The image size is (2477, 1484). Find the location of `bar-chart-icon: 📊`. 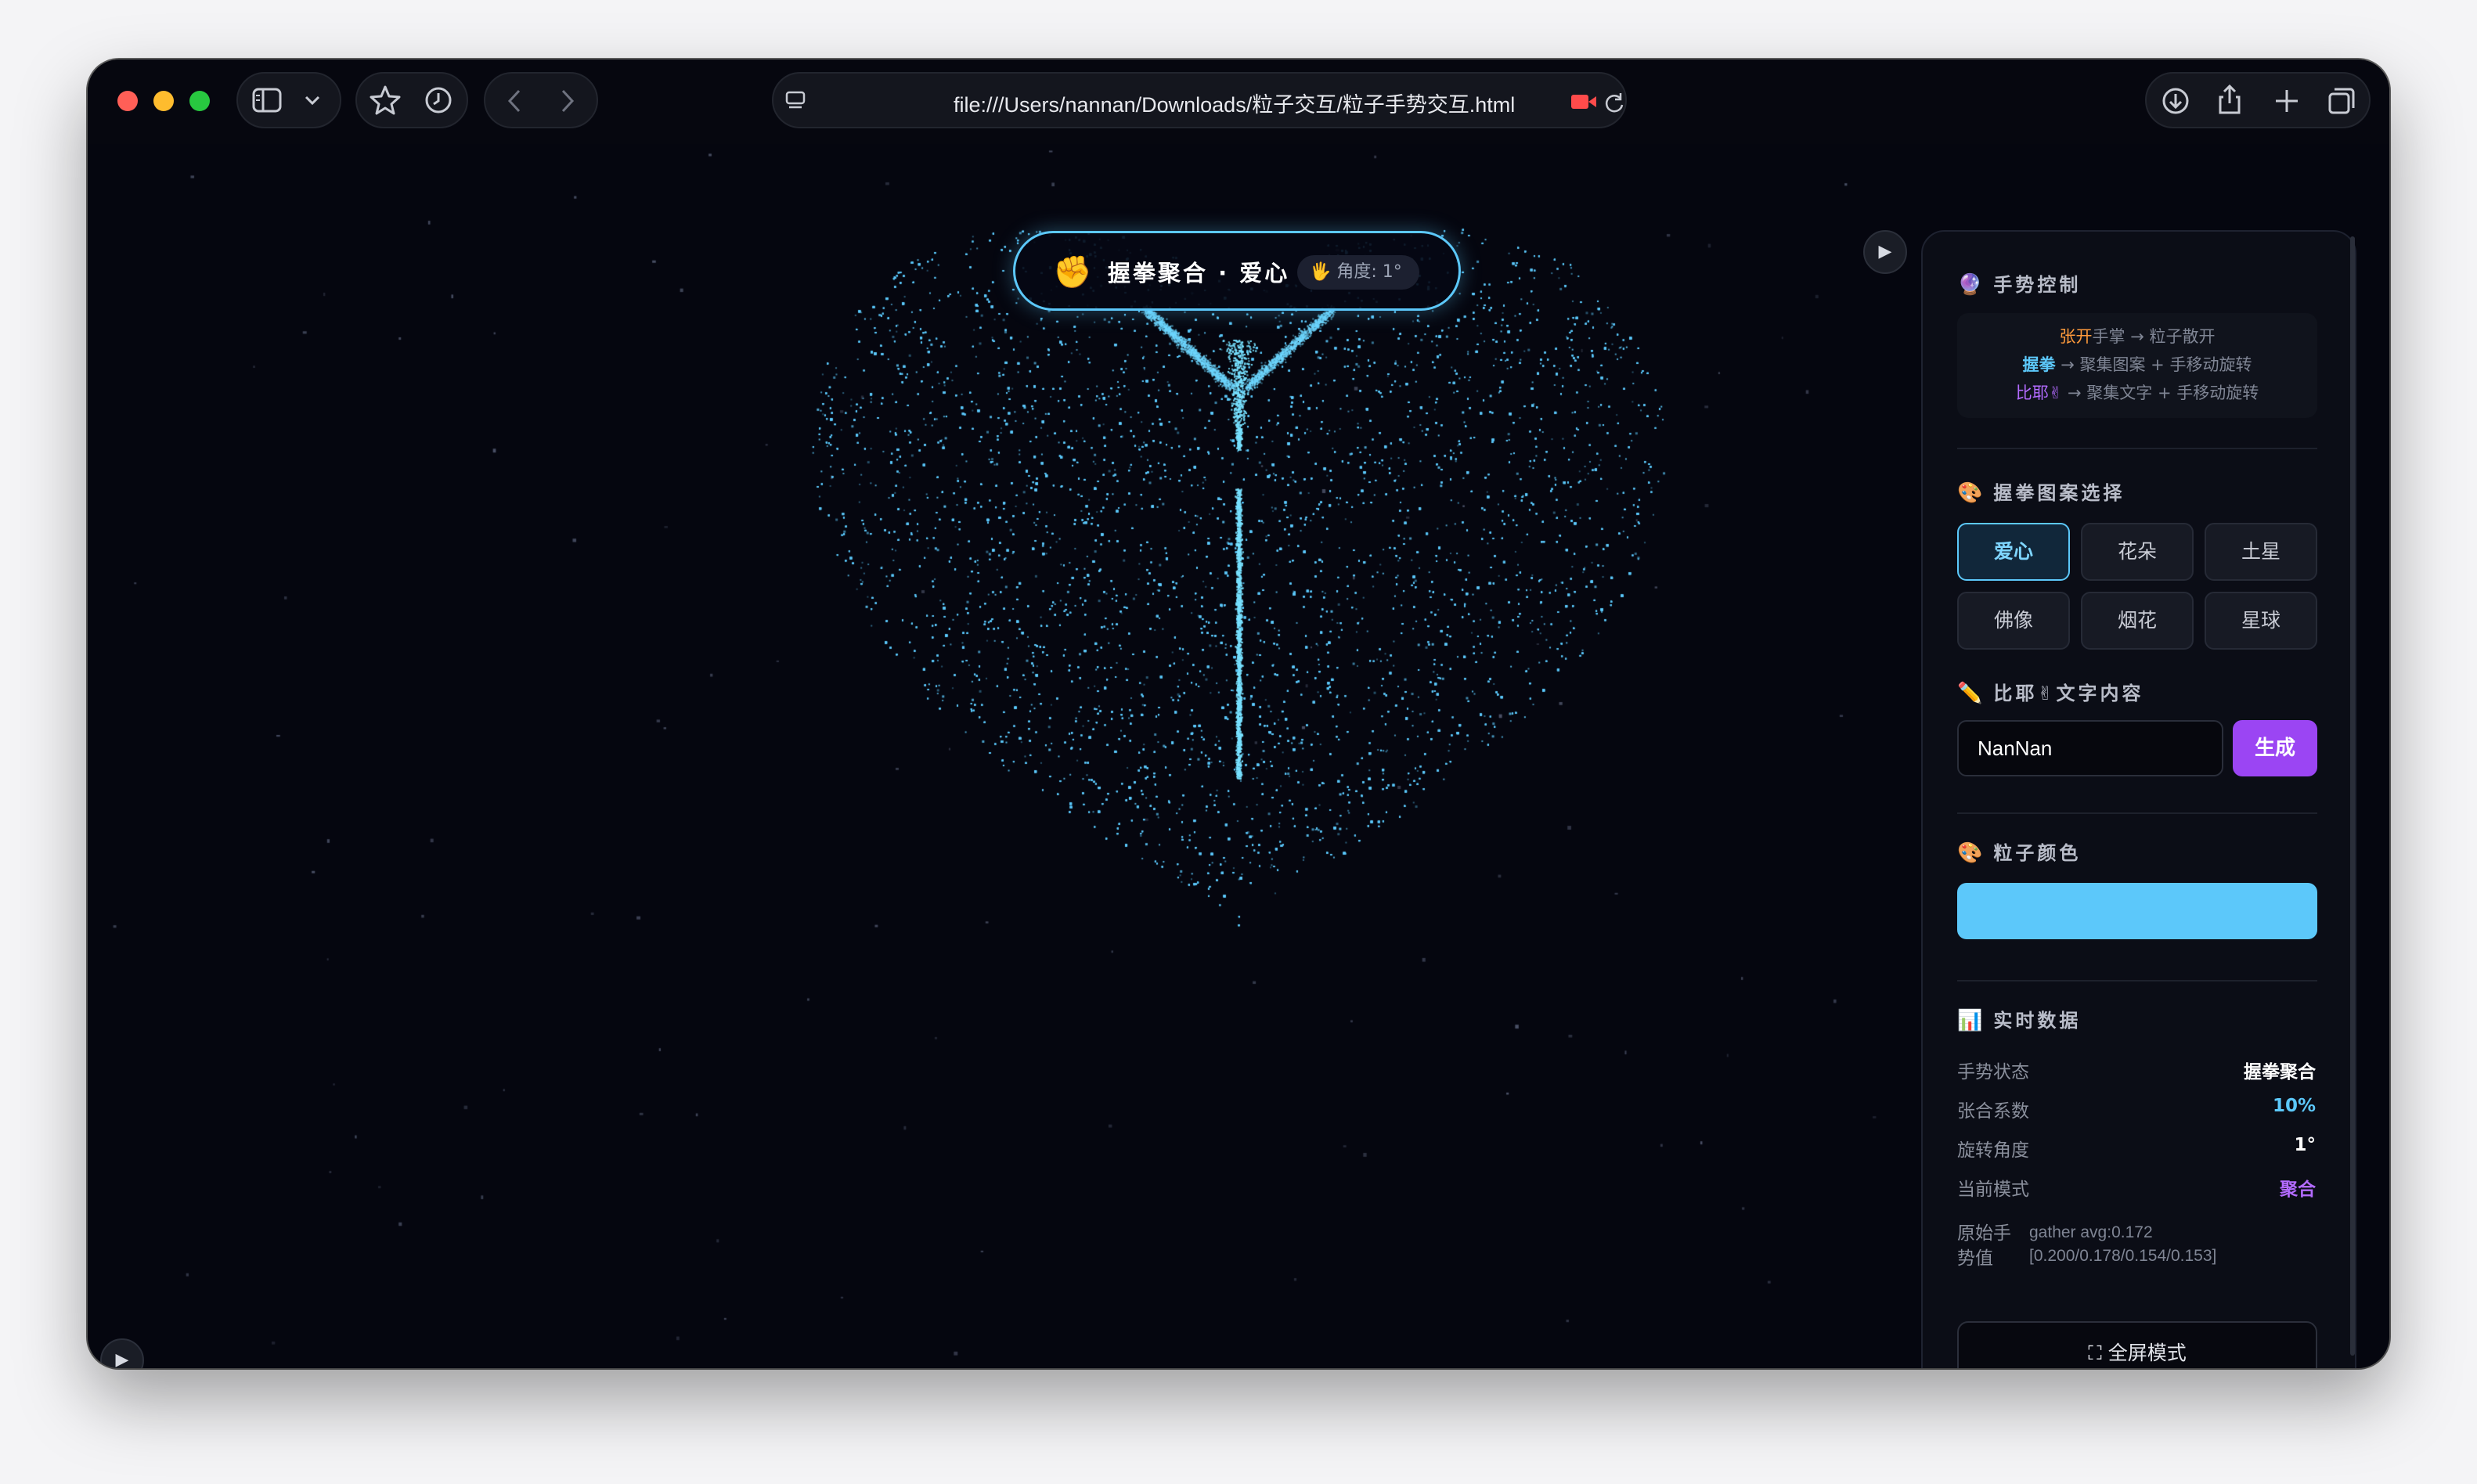

bar-chart-icon: 📊 is located at coordinates (1970, 1020).